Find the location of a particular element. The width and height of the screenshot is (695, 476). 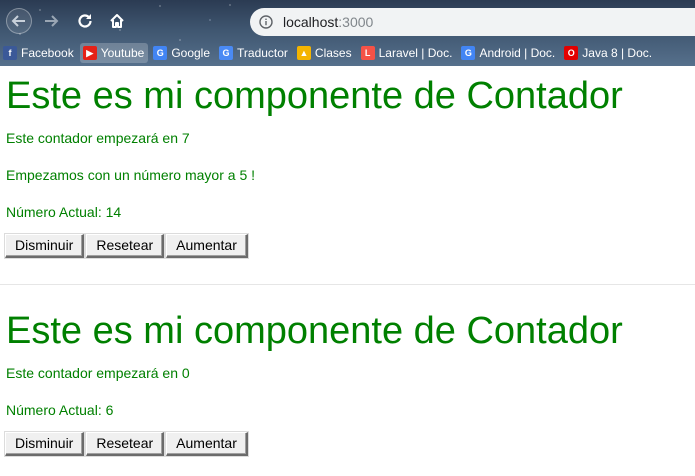

bookmark-label: Facebook is located at coordinates (47, 53).